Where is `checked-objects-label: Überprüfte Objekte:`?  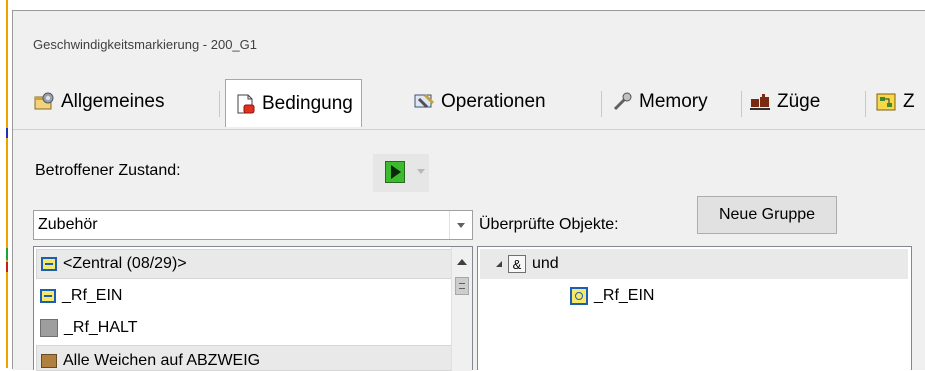 checked-objects-label: Überprüfte Objekte: is located at coordinates (549, 225).